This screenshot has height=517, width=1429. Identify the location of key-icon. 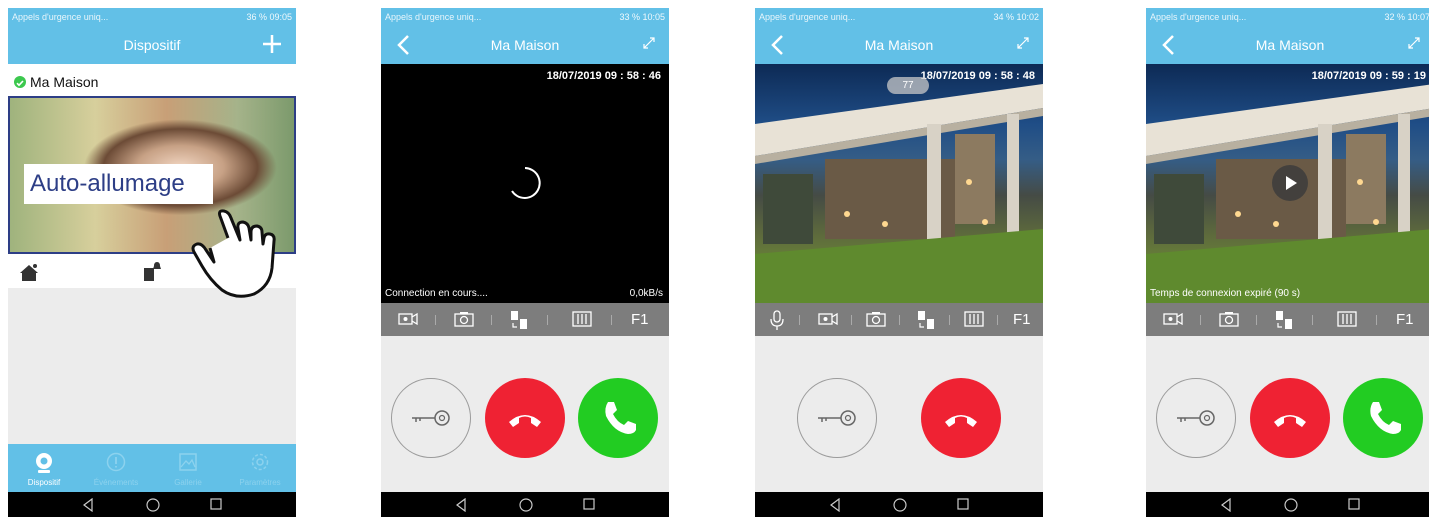
(431, 418).